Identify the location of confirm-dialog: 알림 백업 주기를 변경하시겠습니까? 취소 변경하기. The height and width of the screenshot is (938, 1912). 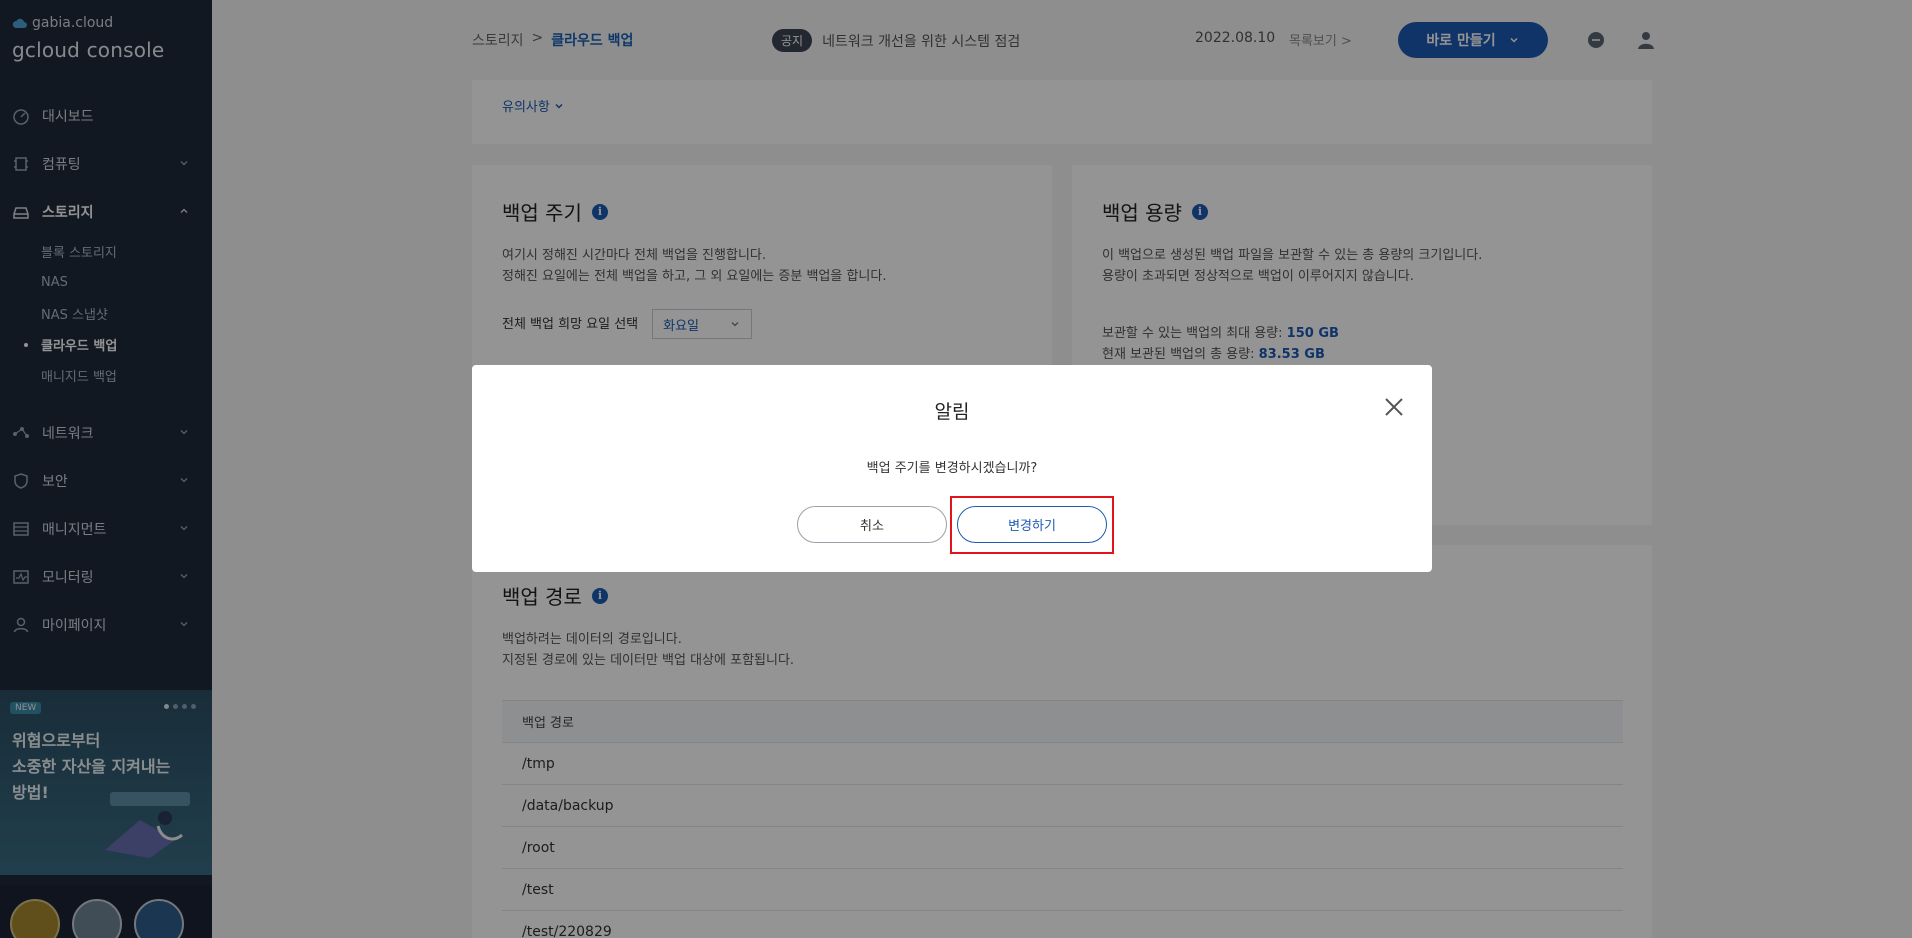
(952, 468).